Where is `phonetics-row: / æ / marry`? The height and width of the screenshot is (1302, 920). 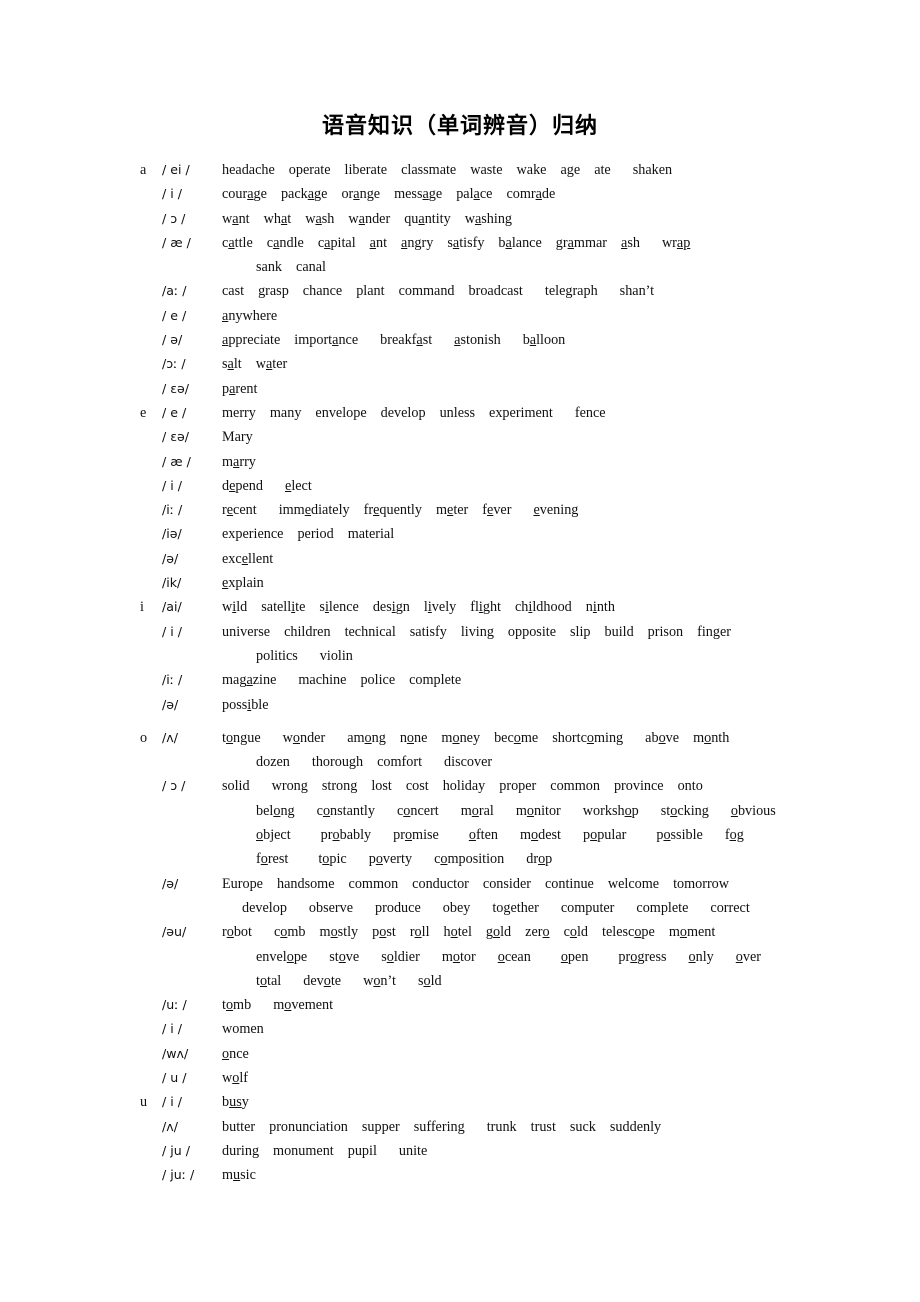
phonetics-row: / æ / marry is located at coordinates (460, 462).